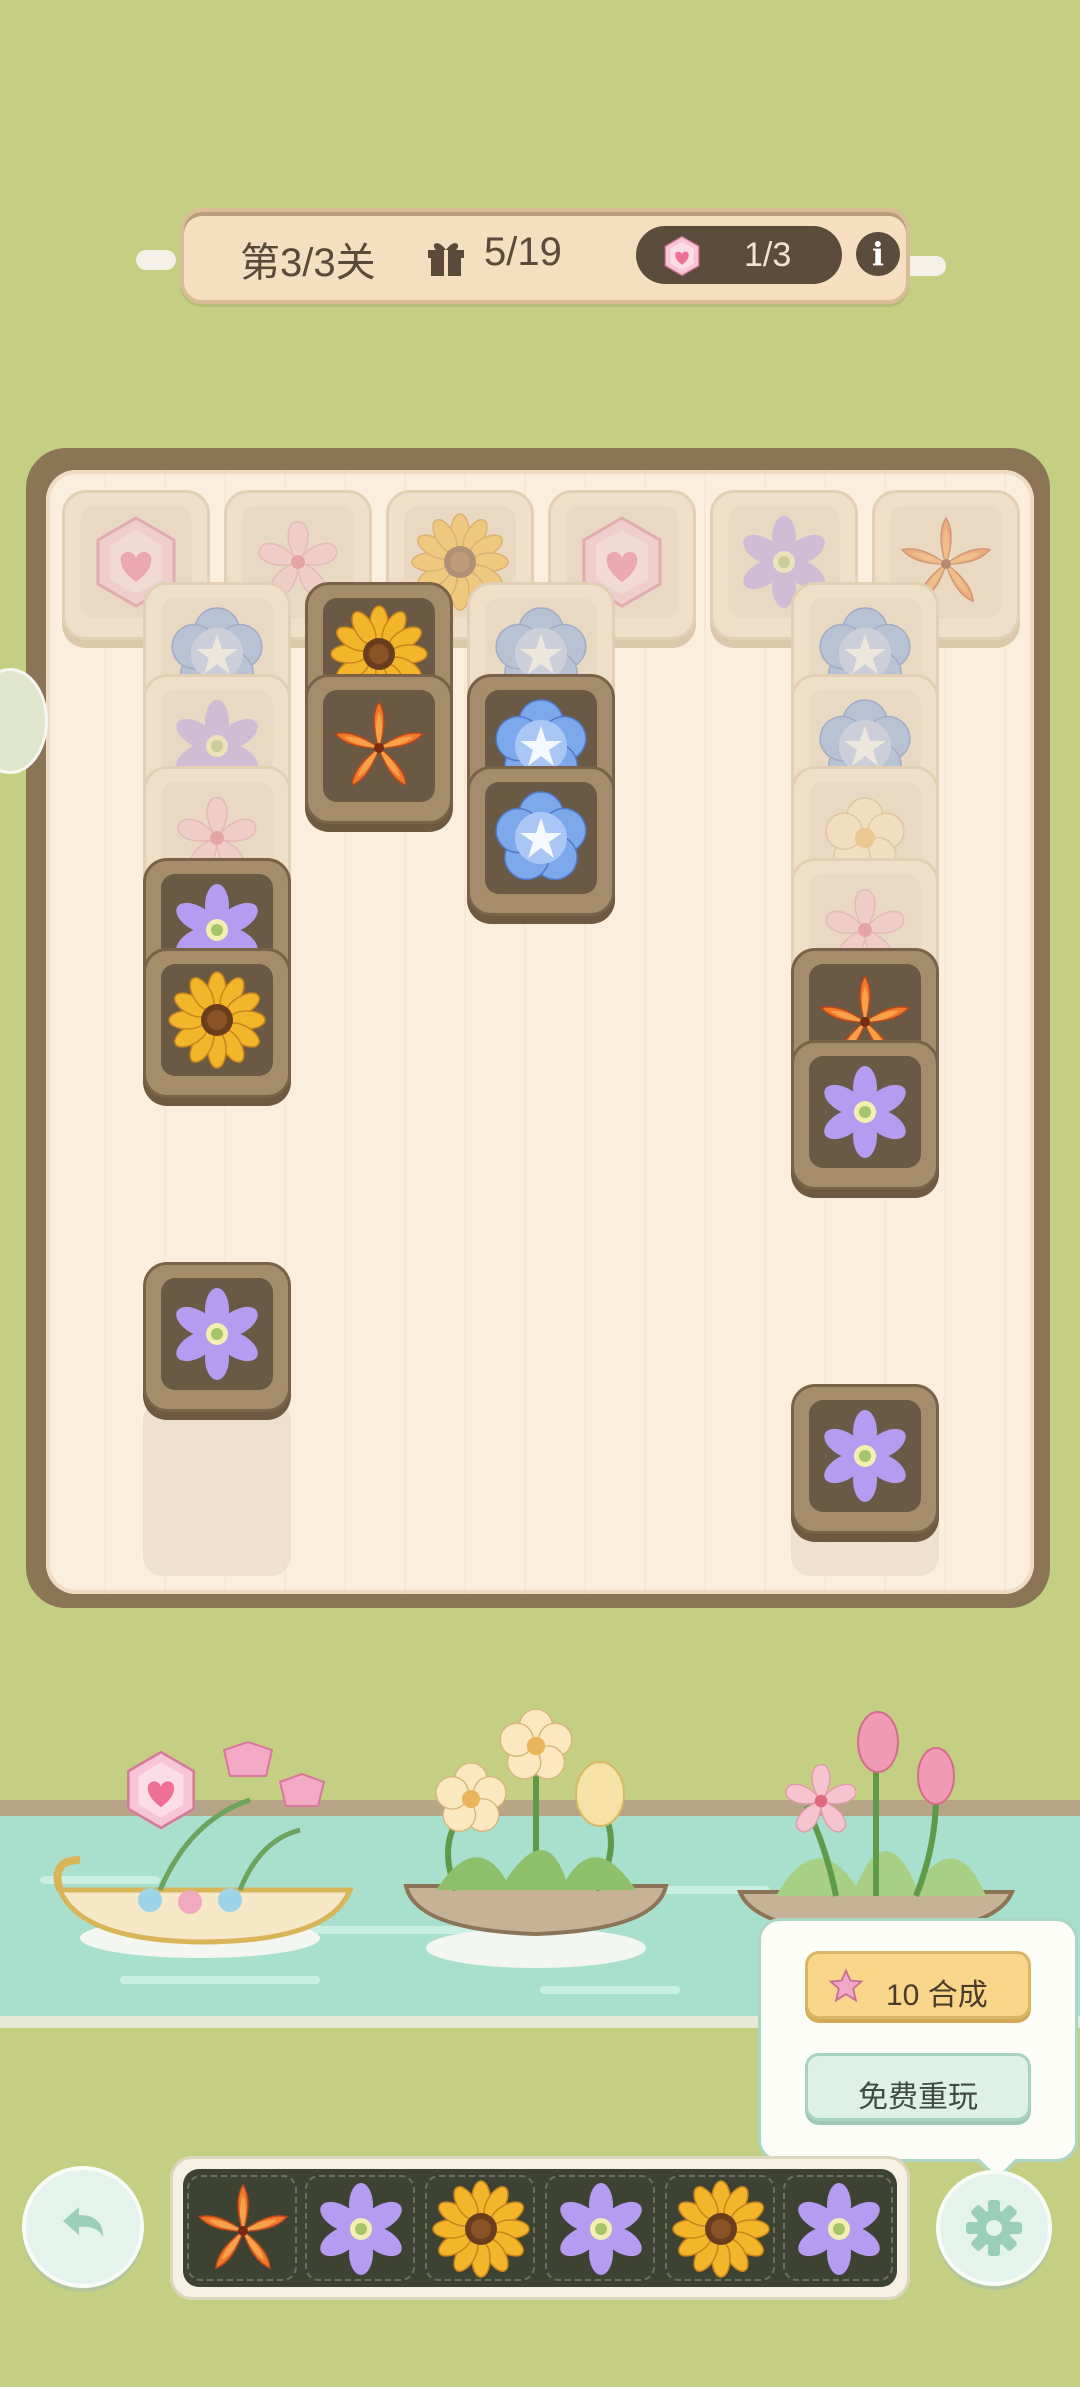  I want to click on settings-icon, so click(994, 2228).